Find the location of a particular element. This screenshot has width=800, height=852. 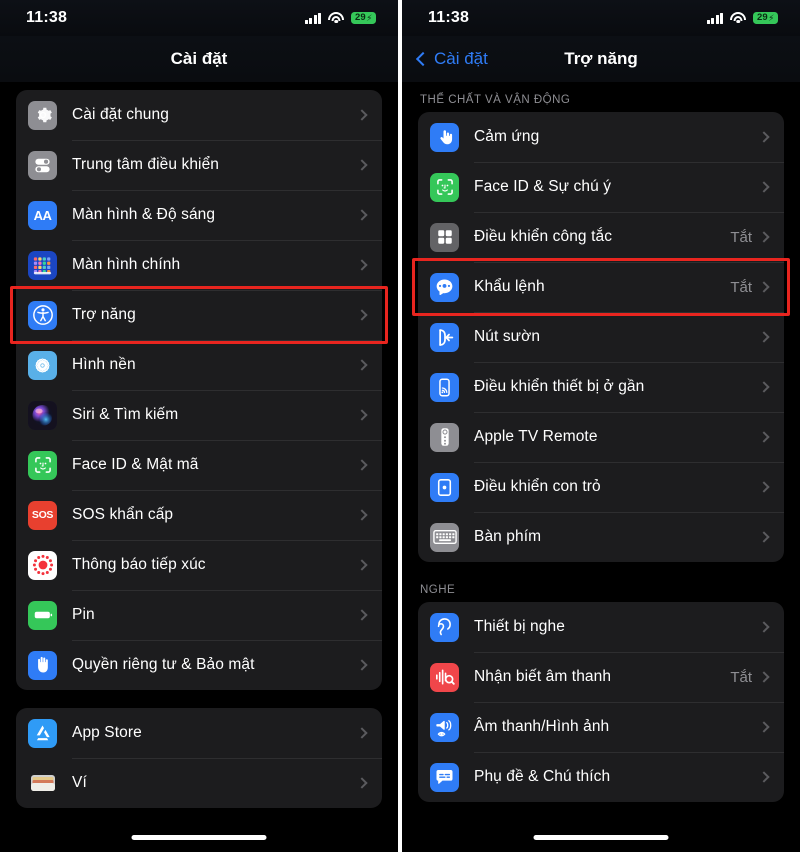

back-button: Cài đặt is located at coordinates (451, 59).